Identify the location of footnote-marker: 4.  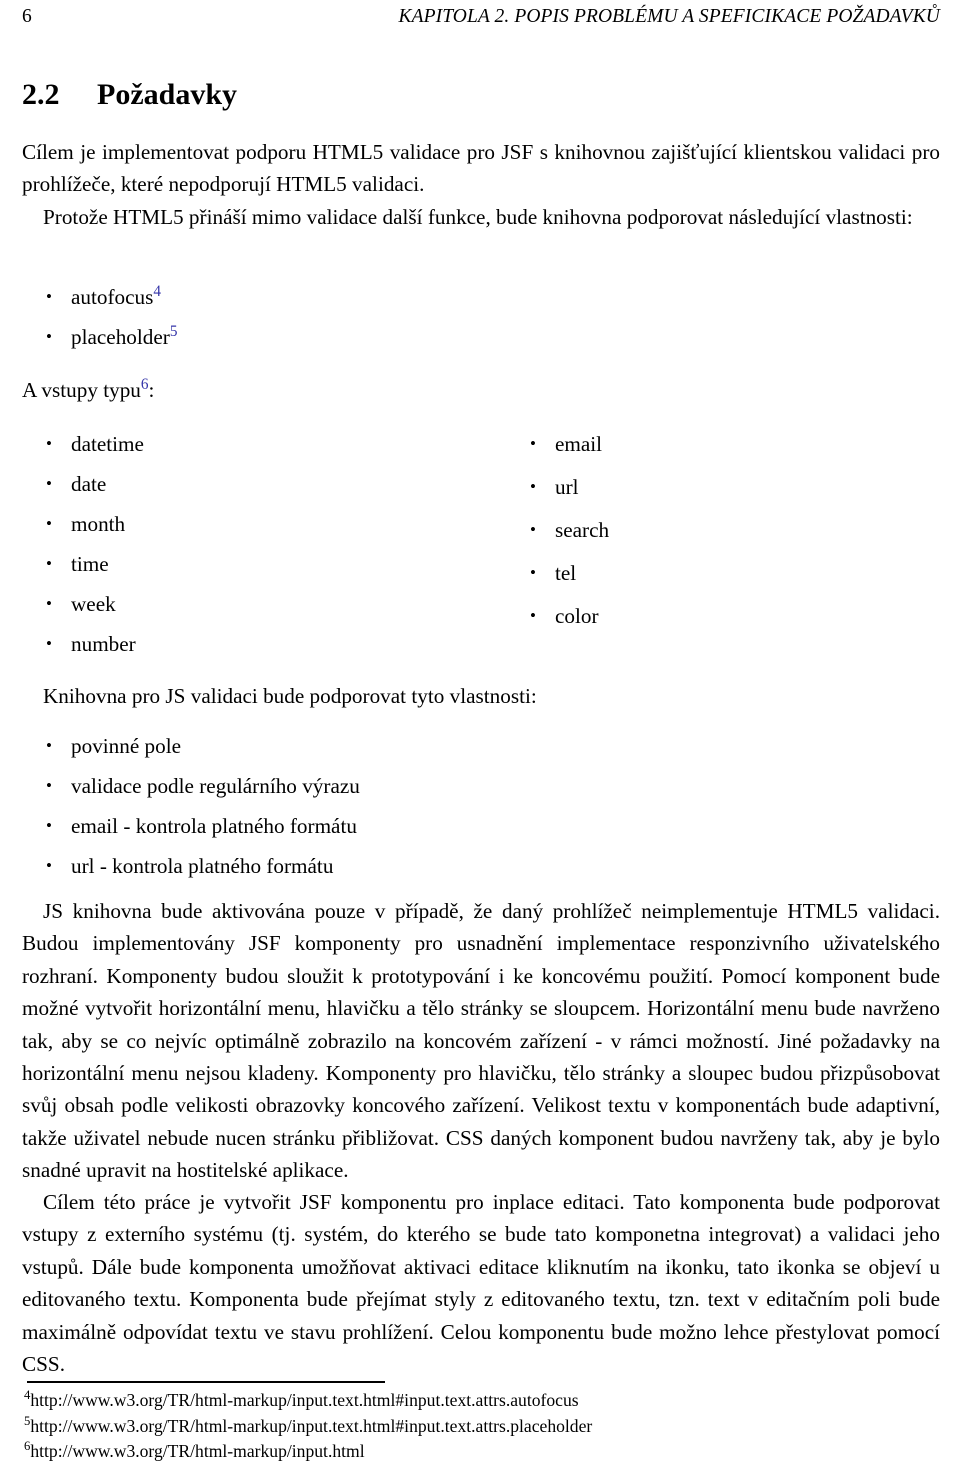
(157, 291).